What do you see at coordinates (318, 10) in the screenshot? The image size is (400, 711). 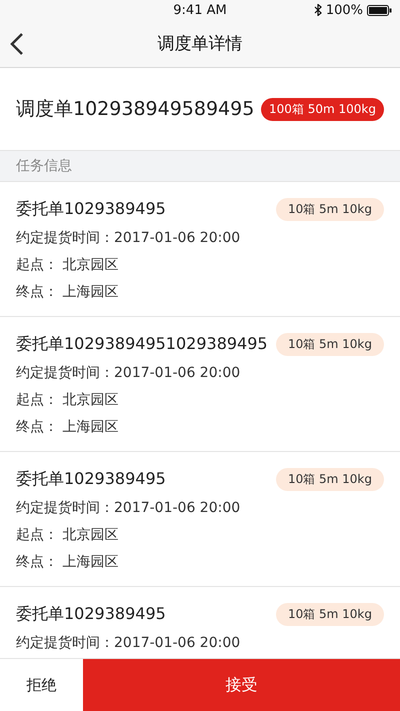 I see `bluetooth-icon` at bounding box center [318, 10].